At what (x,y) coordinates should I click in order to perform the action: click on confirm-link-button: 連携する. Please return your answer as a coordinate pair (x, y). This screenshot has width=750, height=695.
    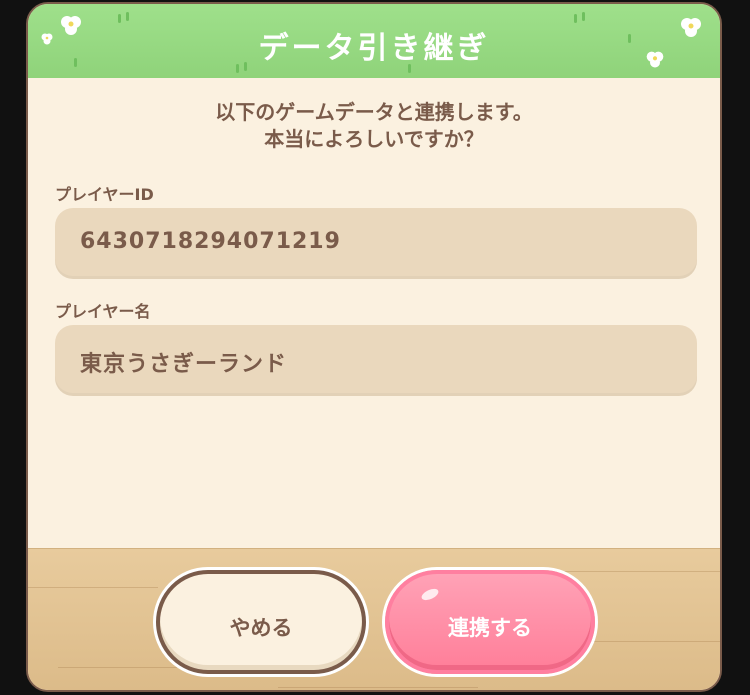
    Looking at the image, I should click on (490, 622).